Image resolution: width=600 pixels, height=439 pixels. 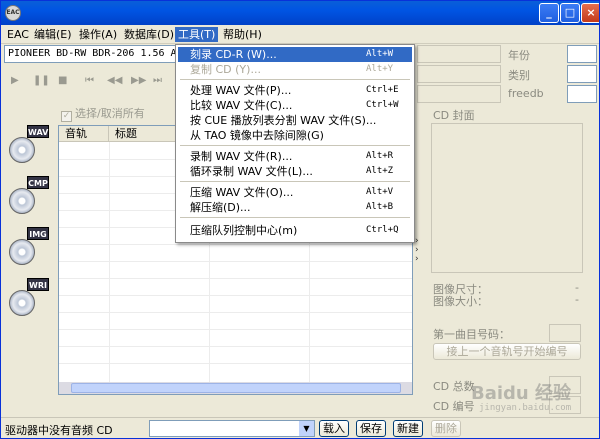 I want to click on new-button: 新建, so click(x=408, y=428).